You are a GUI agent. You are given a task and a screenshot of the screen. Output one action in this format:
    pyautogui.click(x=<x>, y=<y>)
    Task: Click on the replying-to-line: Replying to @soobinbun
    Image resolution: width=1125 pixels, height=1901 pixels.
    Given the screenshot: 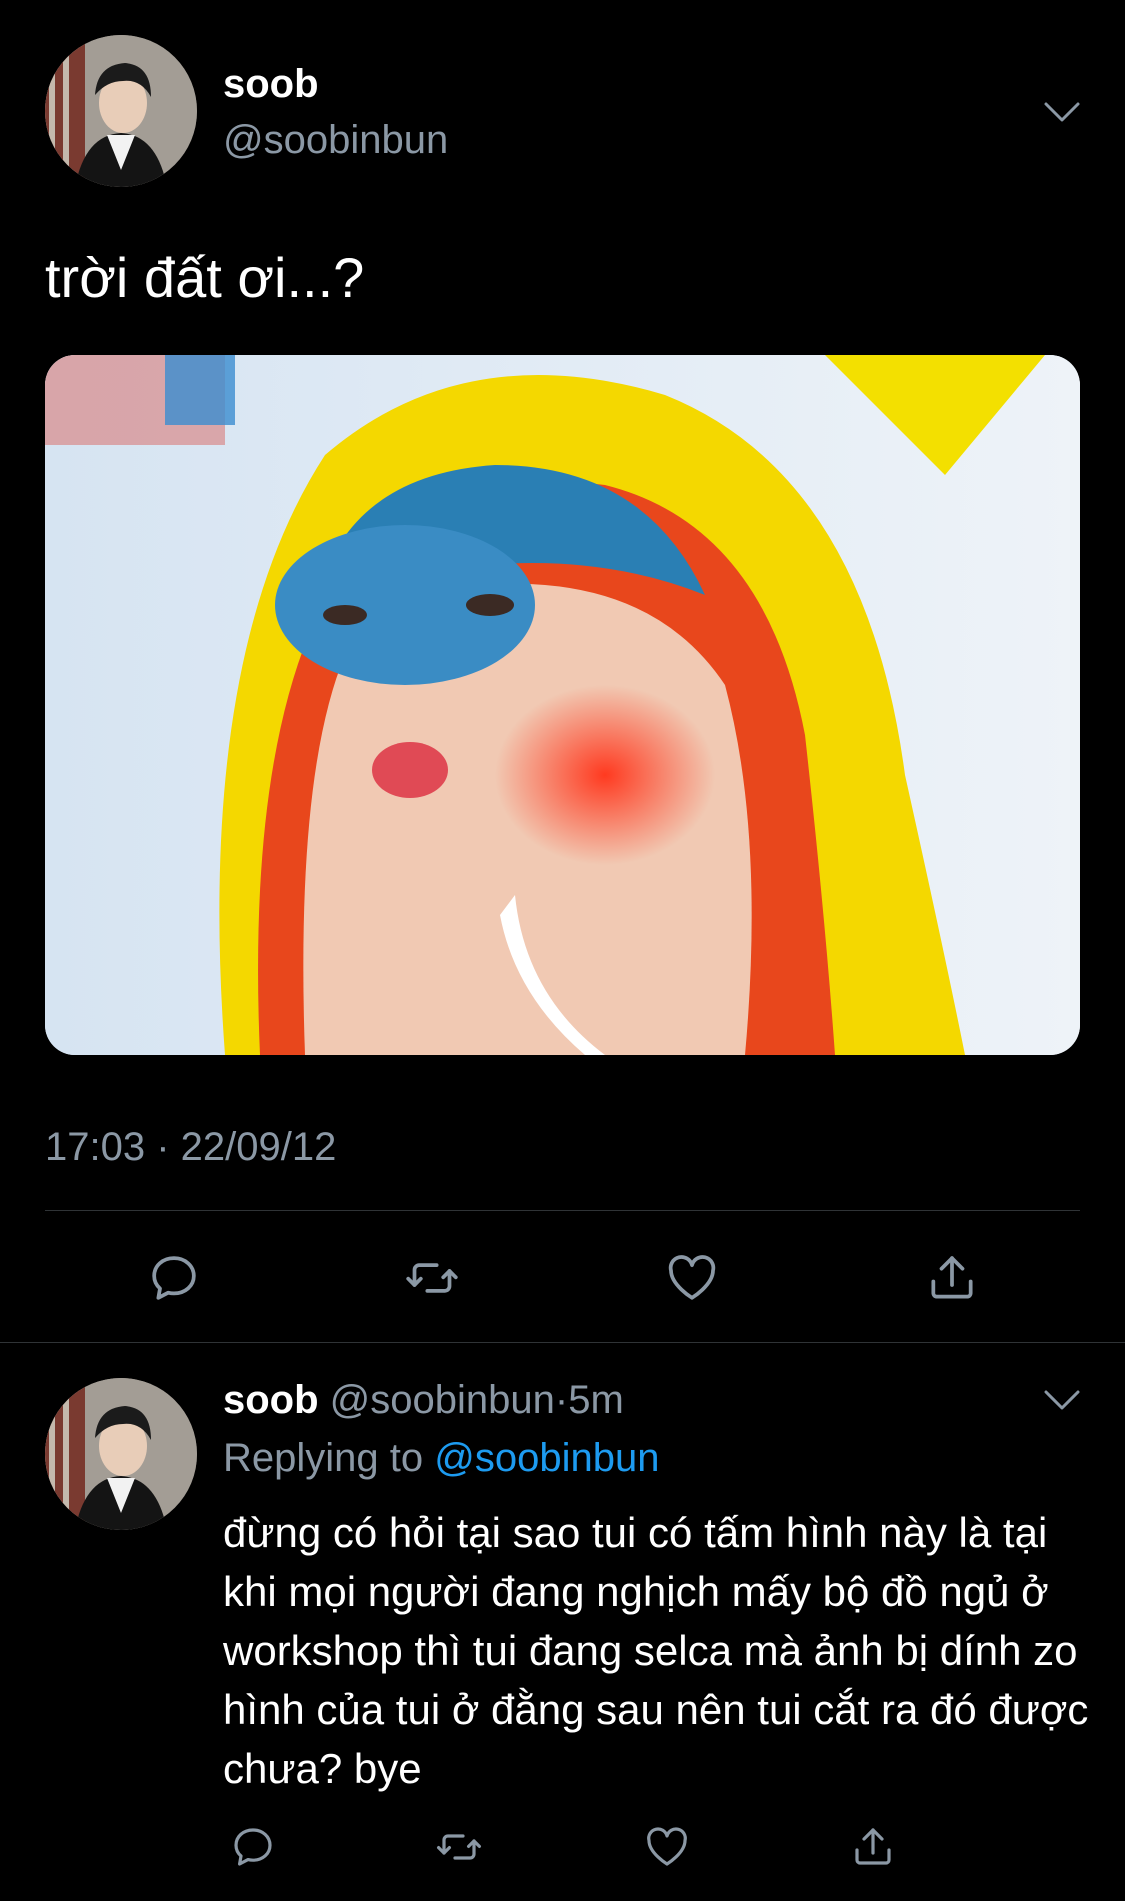 What is the action you would take?
    pyautogui.click(x=441, y=1458)
    